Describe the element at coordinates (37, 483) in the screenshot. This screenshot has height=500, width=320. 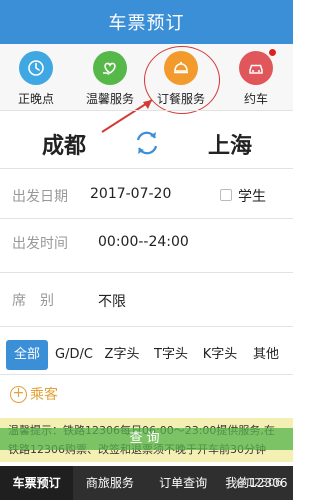
I see `nav-ticket-booking: 车票预订` at that location.